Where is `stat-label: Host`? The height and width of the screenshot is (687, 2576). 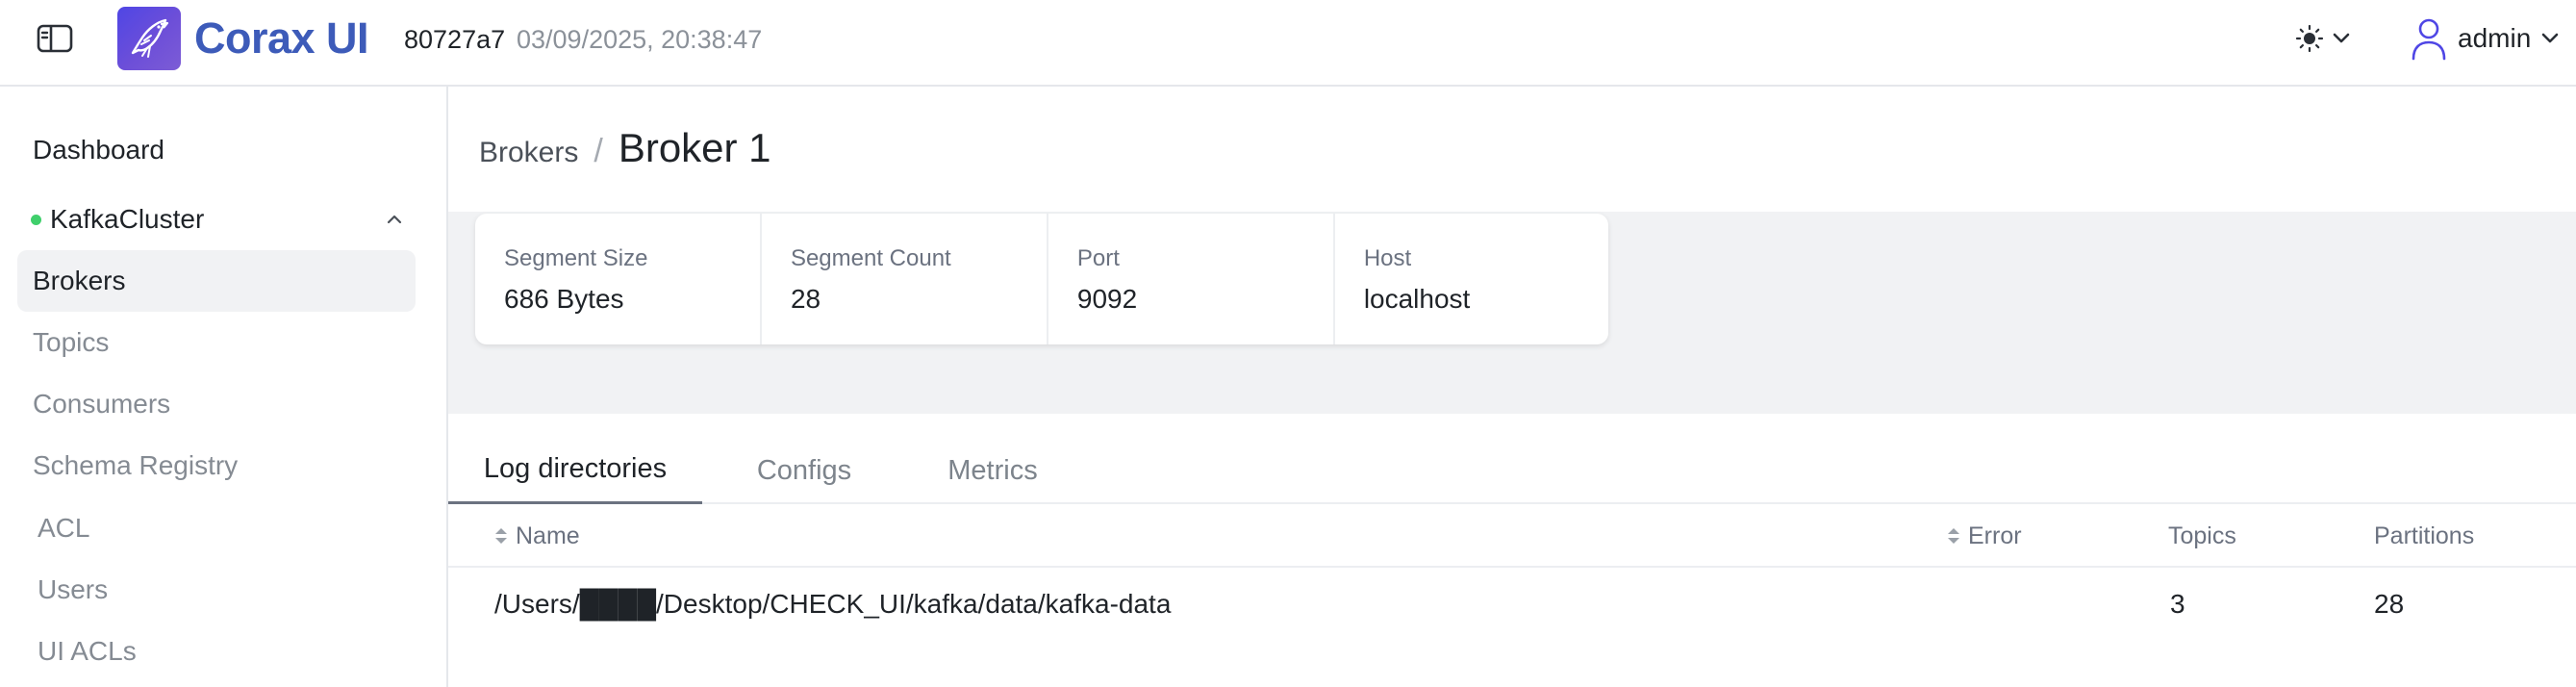
stat-label: Host is located at coordinates (1387, 258).